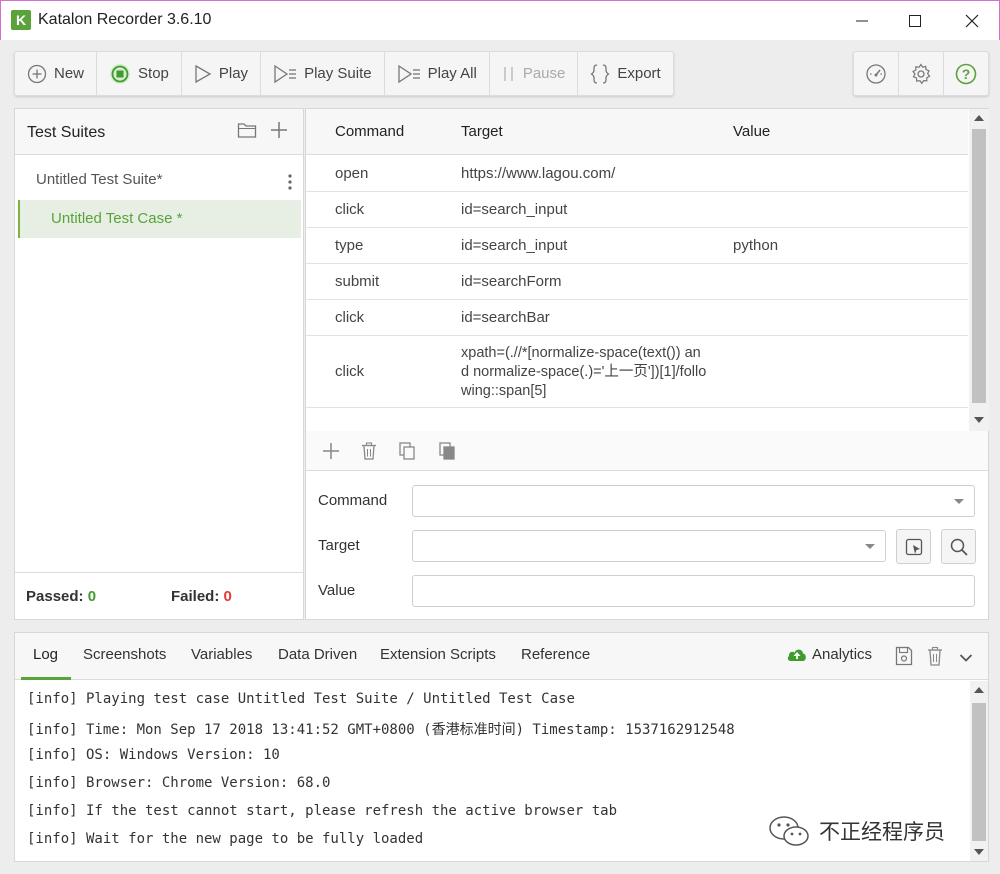  I want to click on maximize-icon, so click(915, 20).